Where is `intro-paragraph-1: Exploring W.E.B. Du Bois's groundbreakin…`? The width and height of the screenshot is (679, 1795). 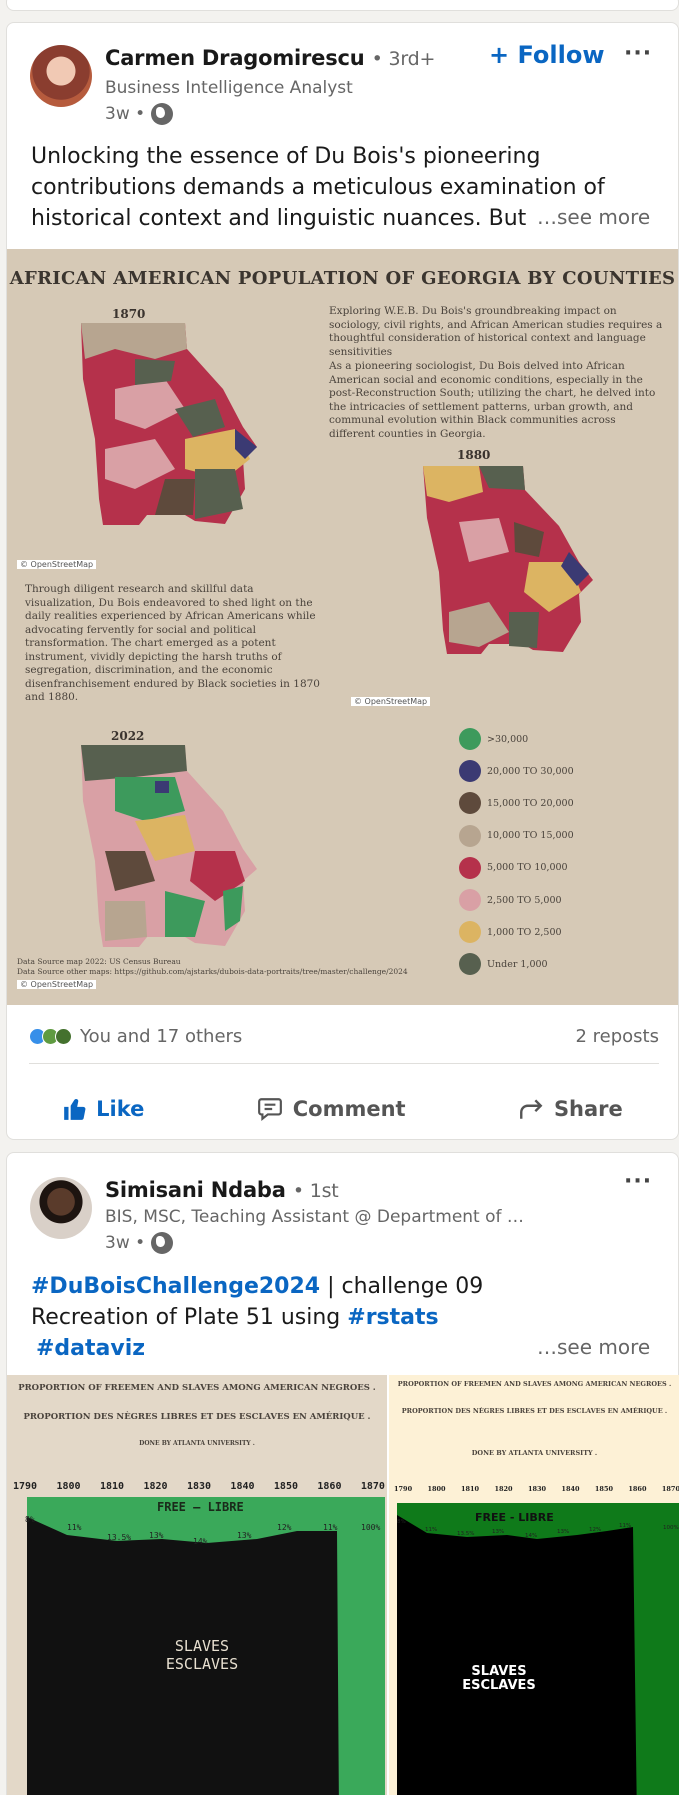
intro-paragraph-1: Exploring W.E.B. Du Bois's groundbreakin… is located at coordinates (496, 331).